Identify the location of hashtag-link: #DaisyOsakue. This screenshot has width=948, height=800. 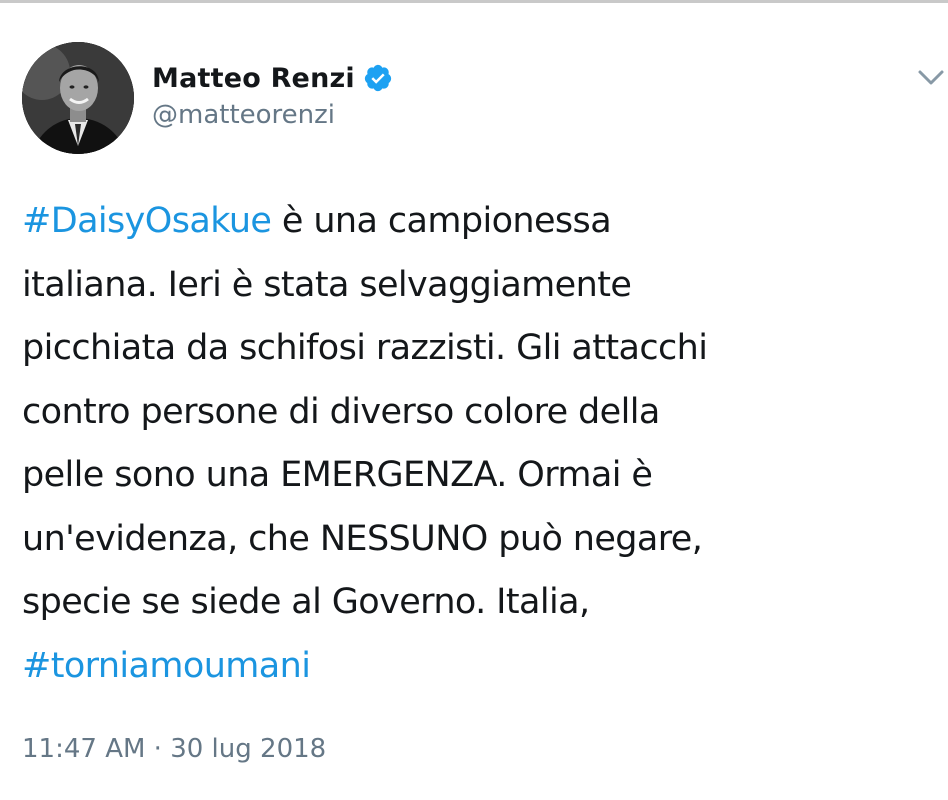
(147, 221).